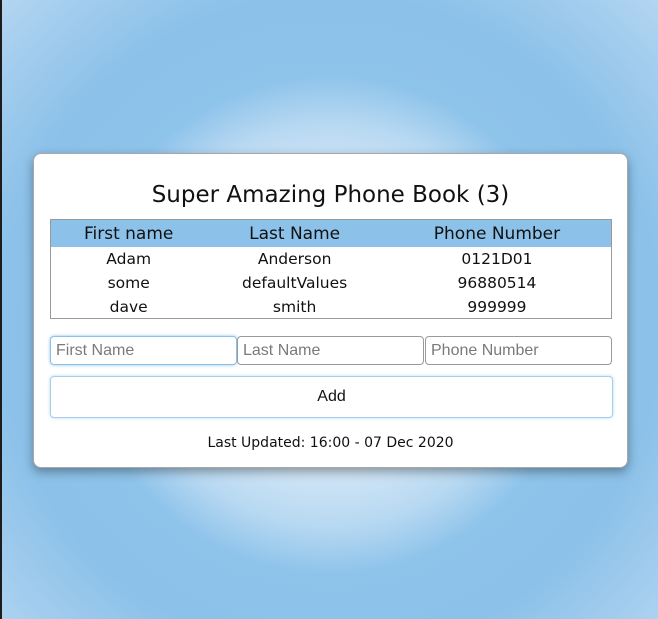 The height and width of the screenshot is (619, 658). Describe the element at coordinates (330, 350) in the screenshot. I see `last-name-input` at that location.